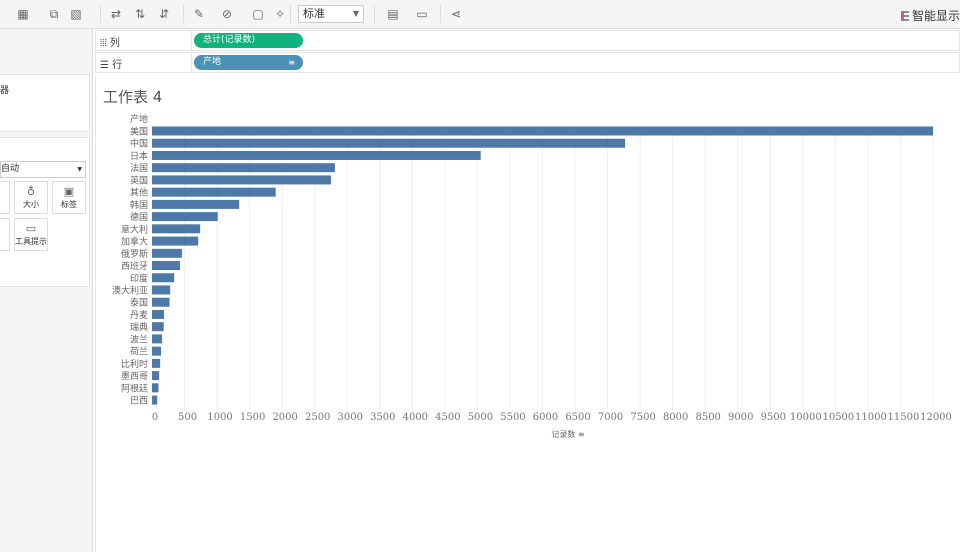  I want to click on label-label: 标签, so click(69, 204).